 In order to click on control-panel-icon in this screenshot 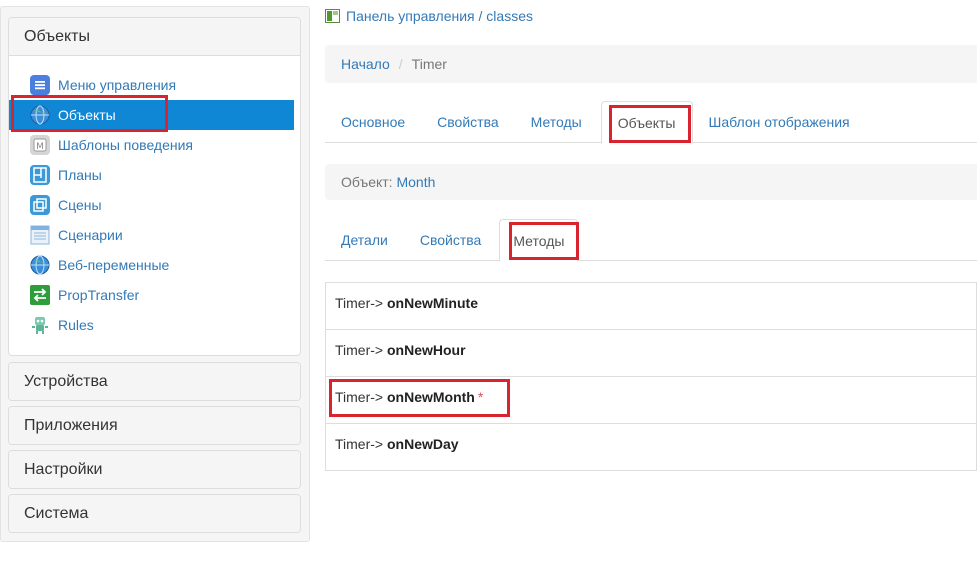, I will do `click(332, 16)`.